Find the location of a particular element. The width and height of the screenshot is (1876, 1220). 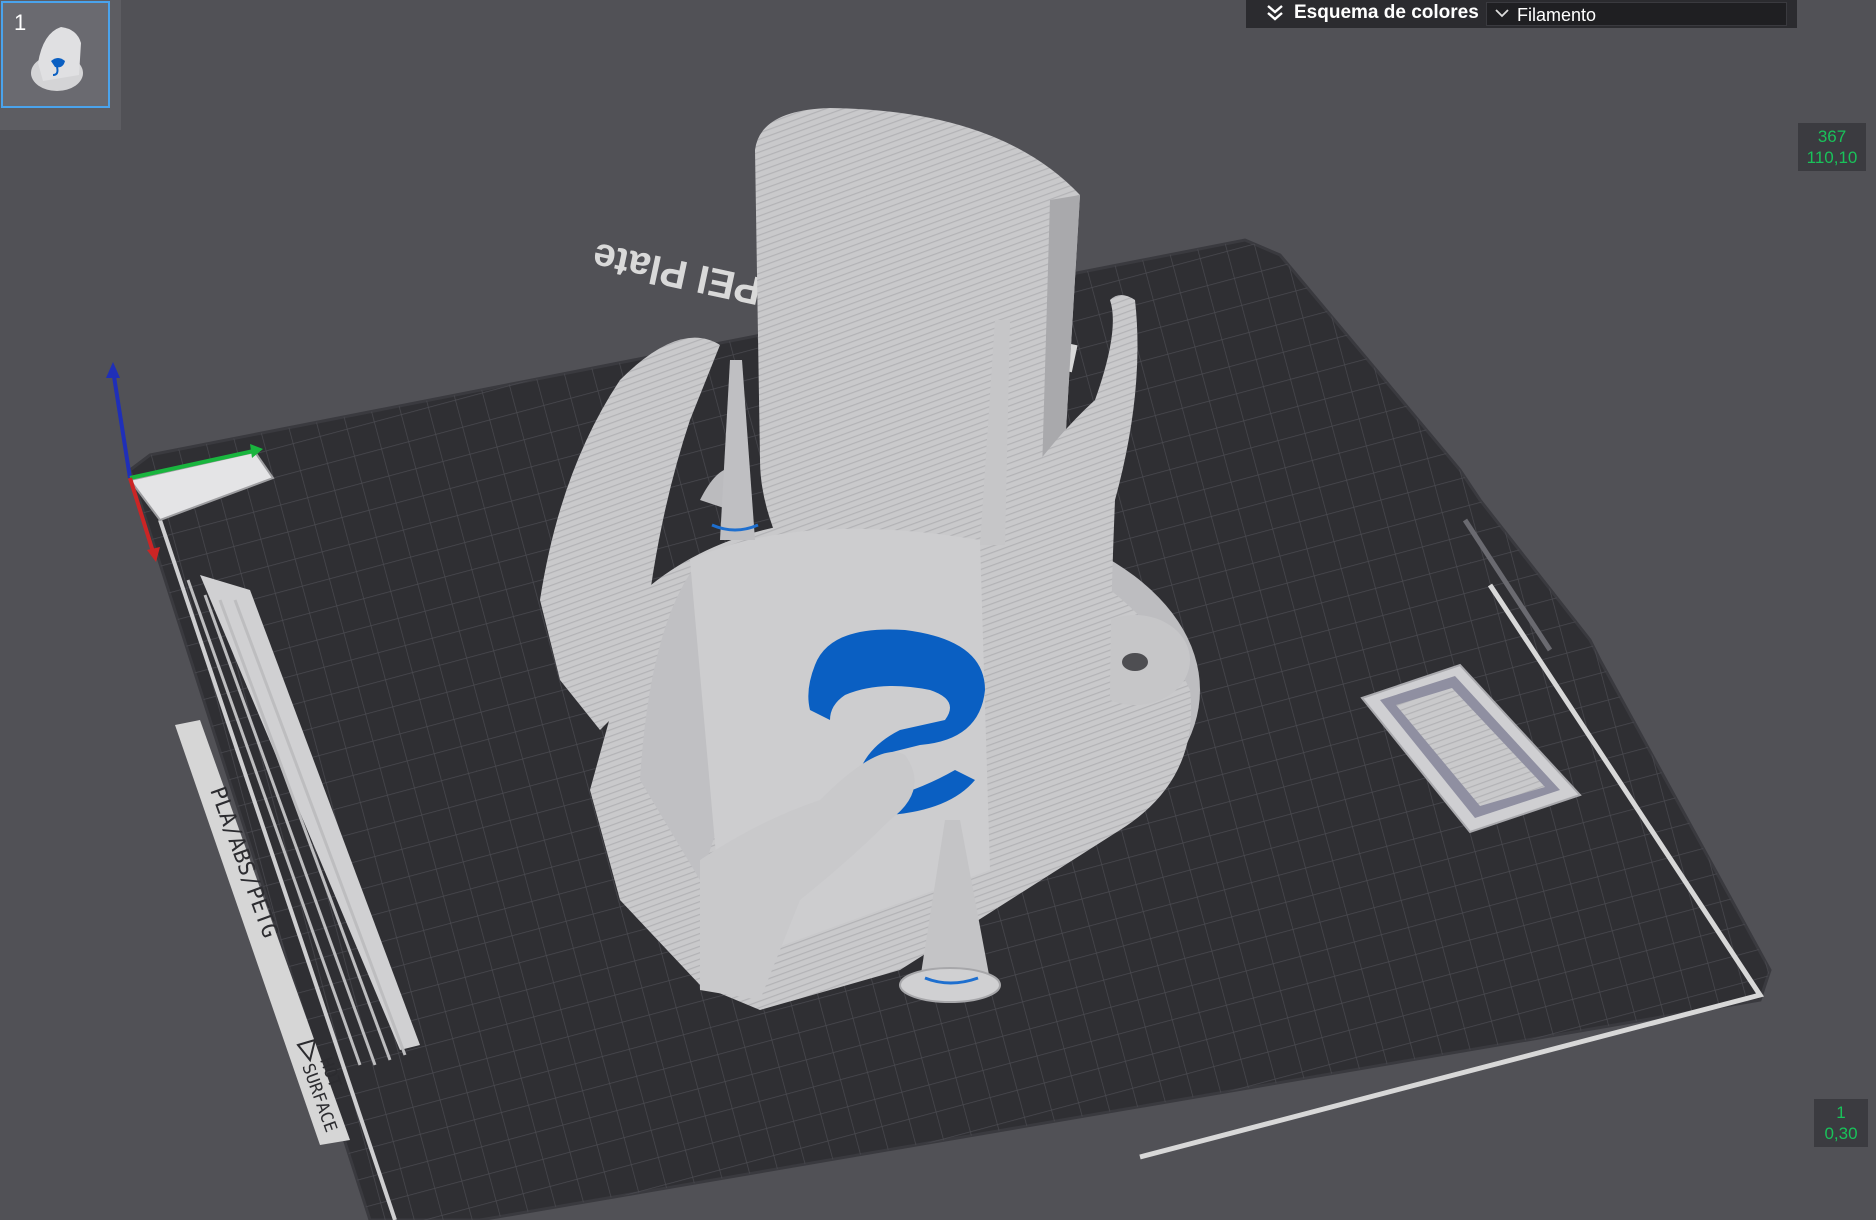

bottom-layer-slider-handle: 1 0,30 is located at coordinates (1841, 1123).